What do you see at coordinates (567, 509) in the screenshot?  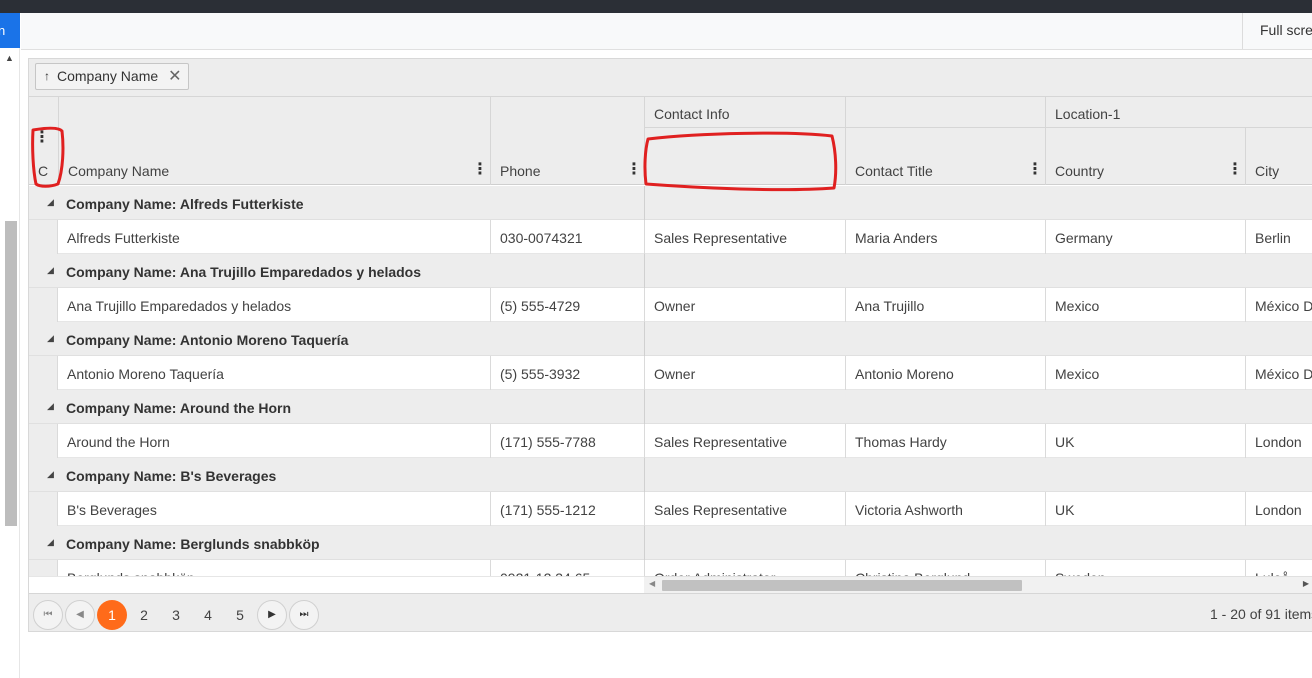 I see `cell-phone: (171) 555-1212` at bounding box center [567, 509].